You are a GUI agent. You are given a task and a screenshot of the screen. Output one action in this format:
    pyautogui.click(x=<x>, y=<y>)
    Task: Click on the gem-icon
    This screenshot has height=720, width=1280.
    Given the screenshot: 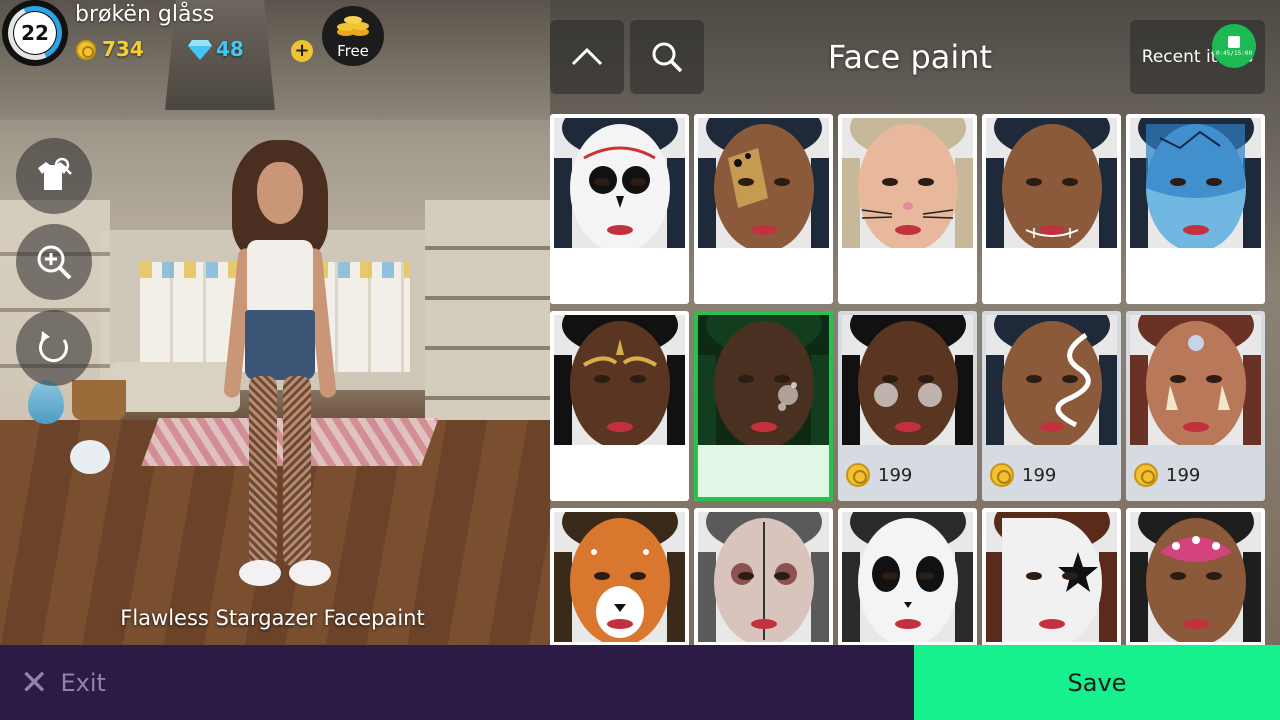 What is the action you would take?
    pyautogui.click(x=200, y=50)
    